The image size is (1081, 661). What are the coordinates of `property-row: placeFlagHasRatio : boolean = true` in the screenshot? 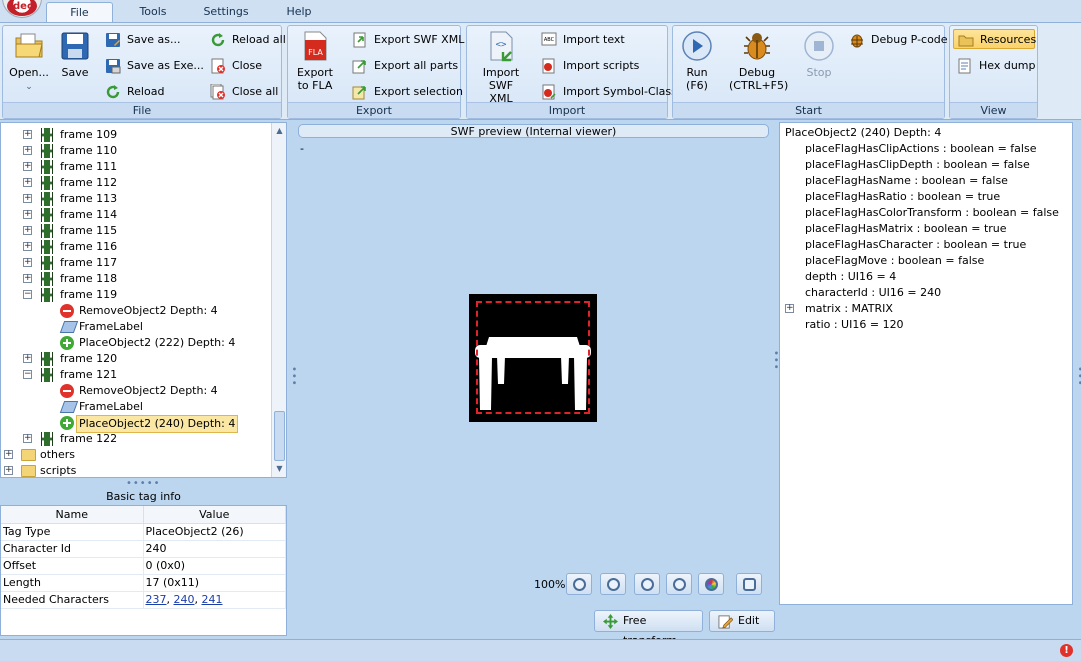 It's located at (902, 197).